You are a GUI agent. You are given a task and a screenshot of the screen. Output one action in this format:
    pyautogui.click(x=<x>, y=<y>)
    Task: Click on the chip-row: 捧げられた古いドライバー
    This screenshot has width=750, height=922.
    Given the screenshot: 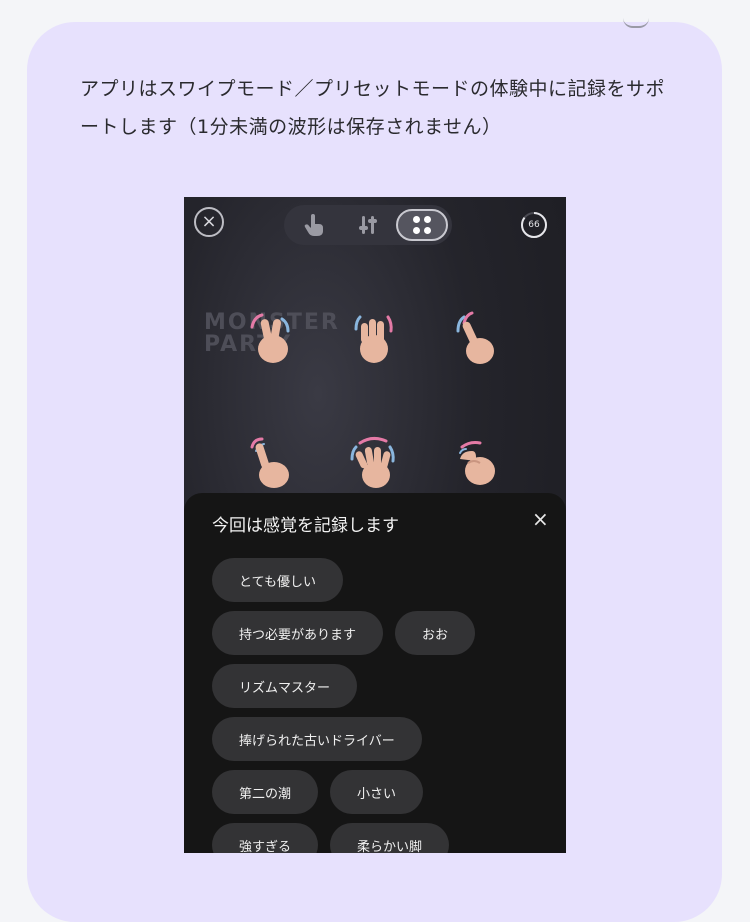 What is the action you would take?
    pyautogui.click(x=317, y=739)
    